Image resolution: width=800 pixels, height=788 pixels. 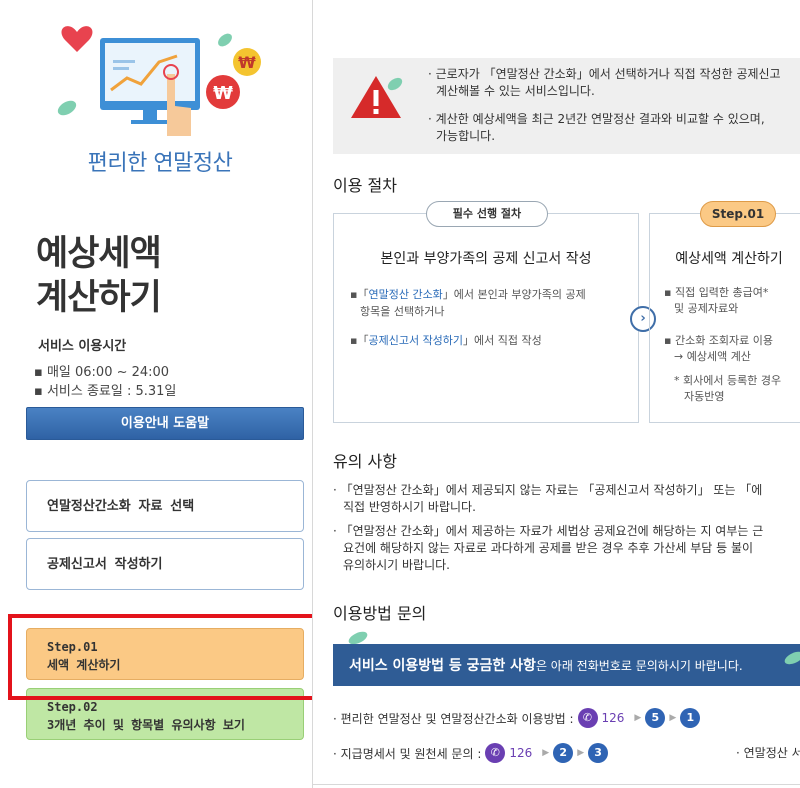 I want to click on card2-line2: 및 공제자료와, so click(x=706, y=308).